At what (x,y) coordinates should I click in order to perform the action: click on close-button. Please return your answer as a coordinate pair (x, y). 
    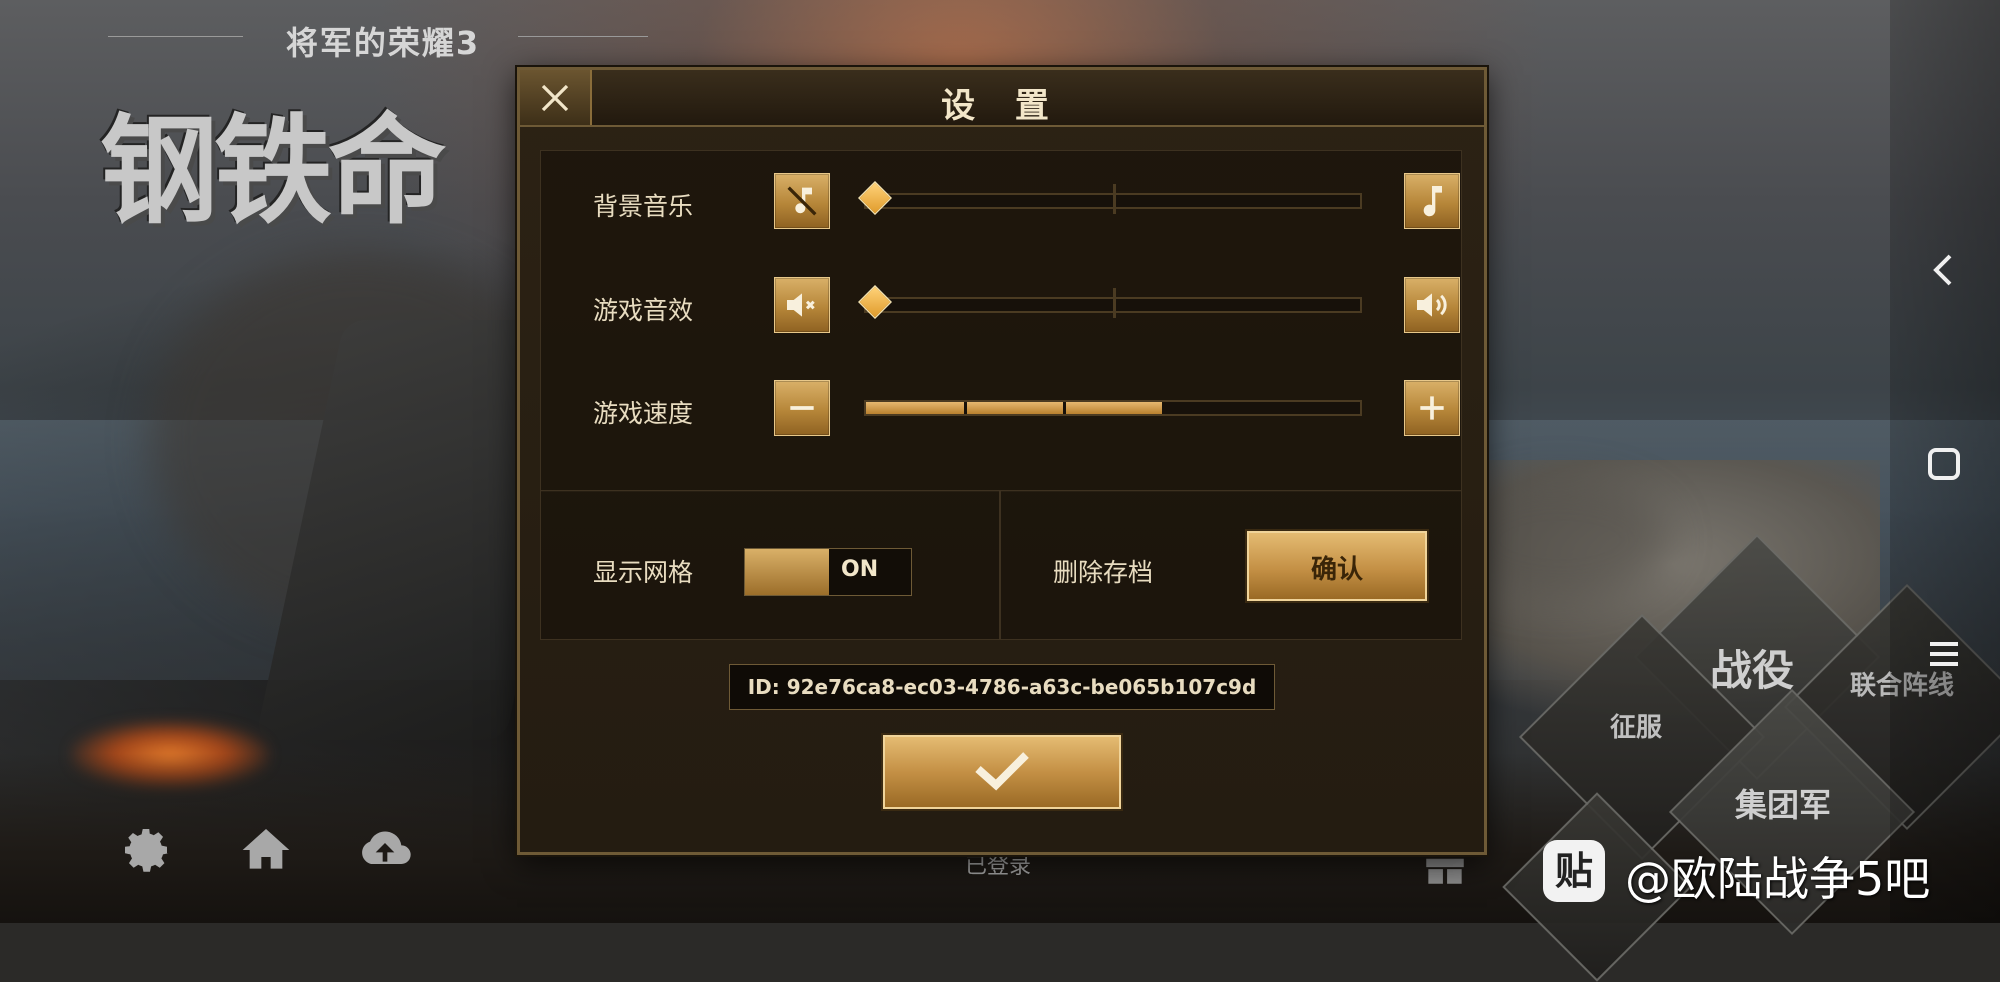
    Looking at the image, I should click on (556, 97).